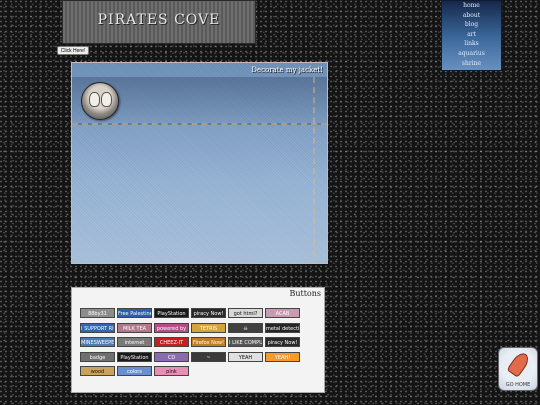  I want to click on pin-badge, so click(100, 101).